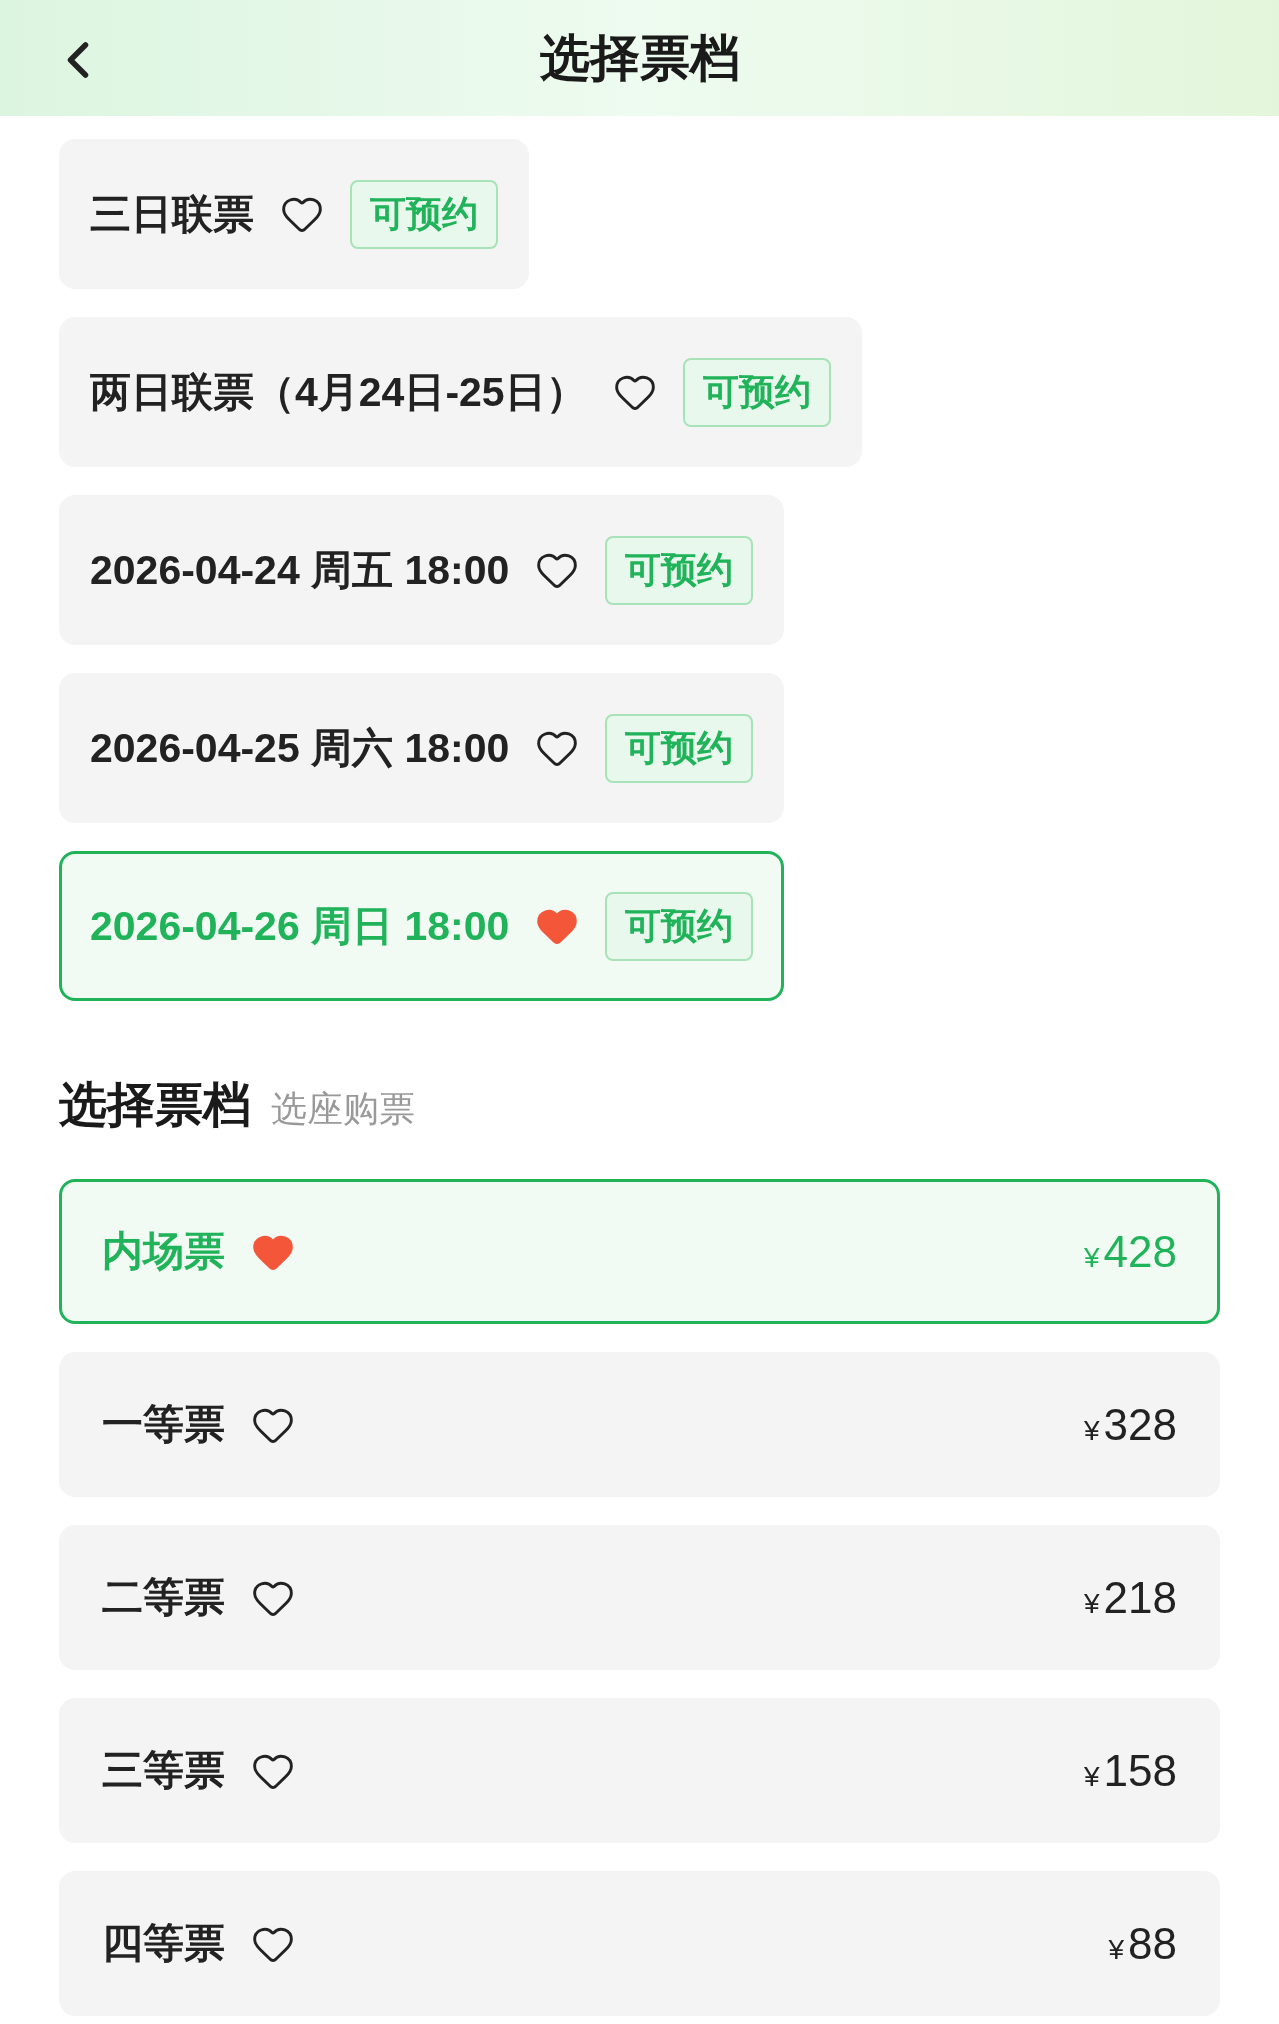  I want to click on session-option: 两日联票（4月24日-25日） 可预约, so click(460, 392).